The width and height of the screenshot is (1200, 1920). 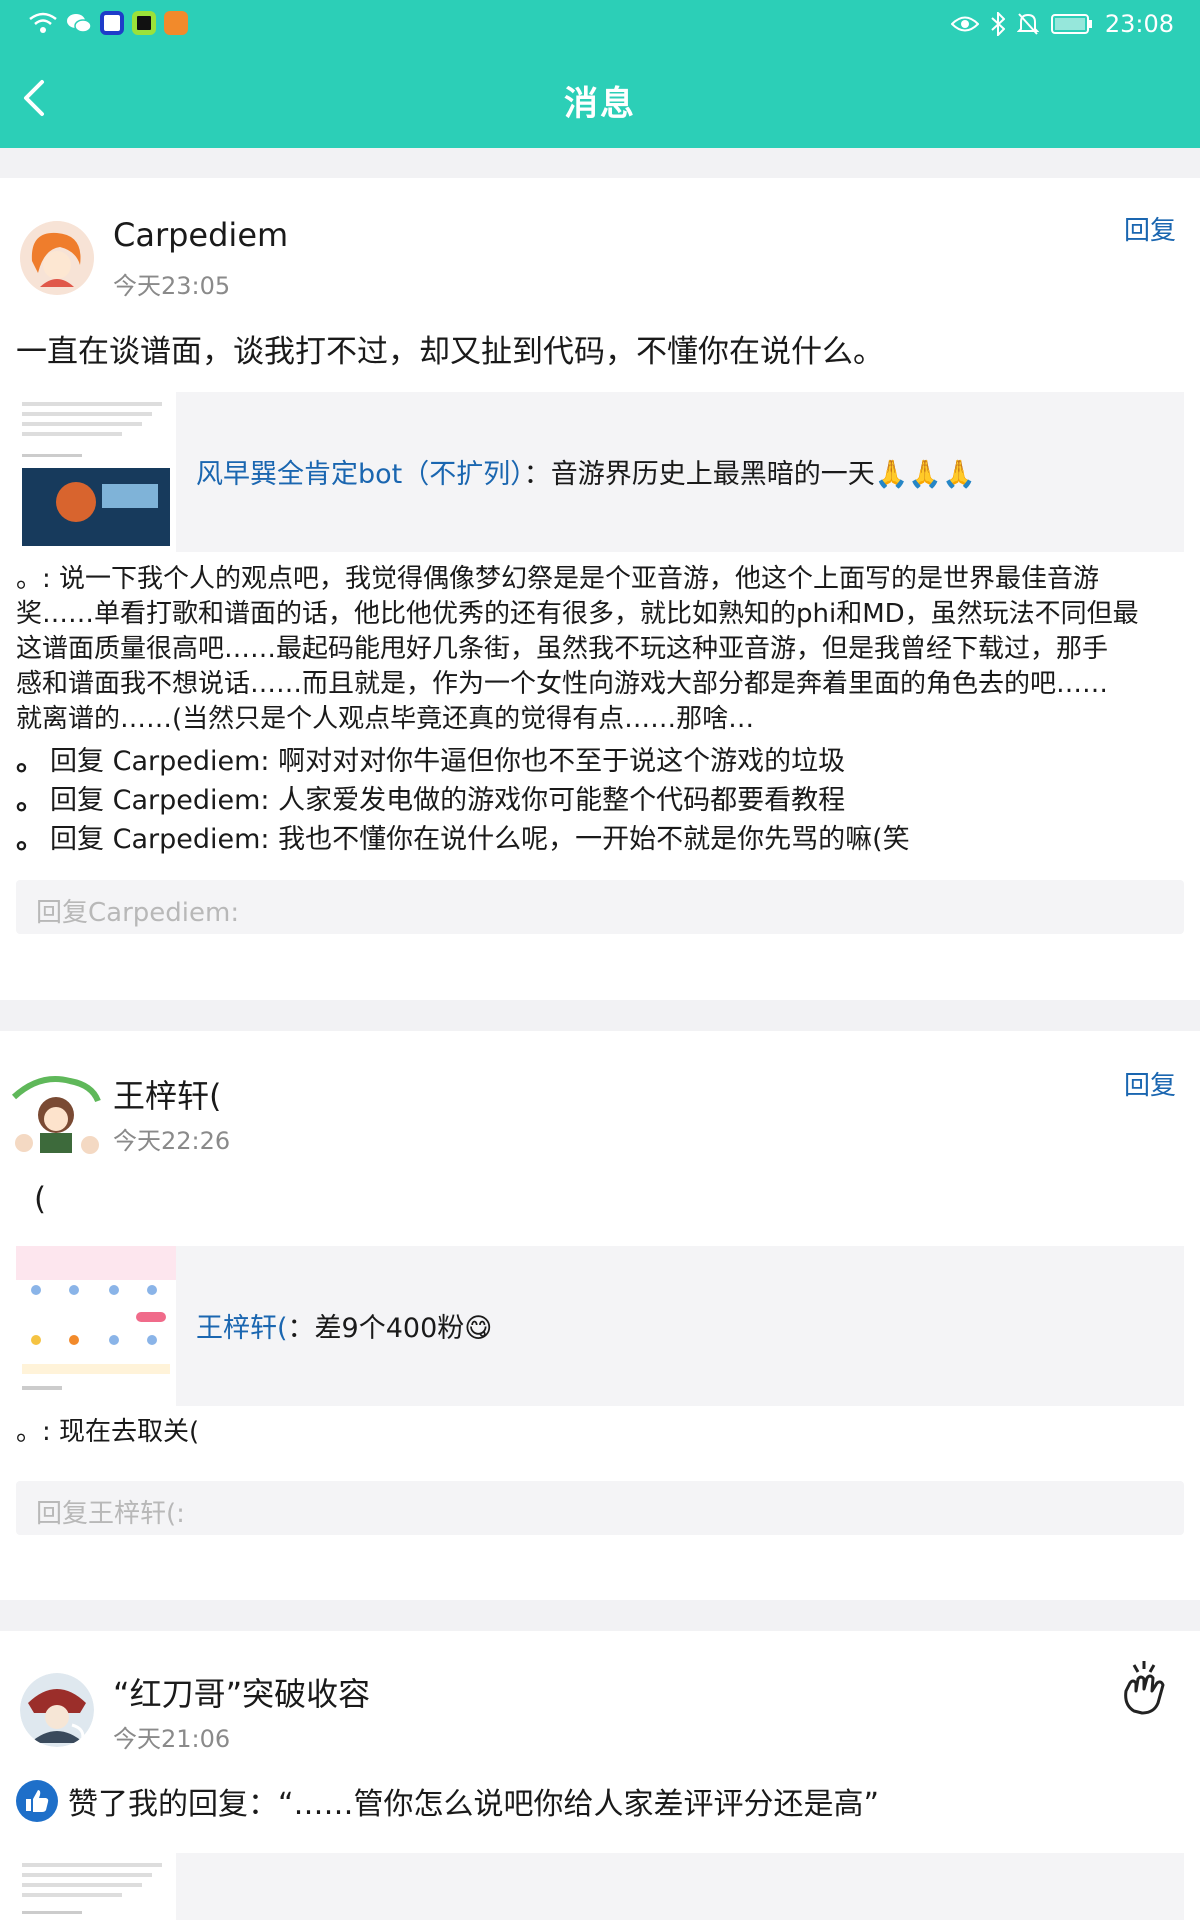 I want to click on battery-icon, so click(x=1071, y=24).